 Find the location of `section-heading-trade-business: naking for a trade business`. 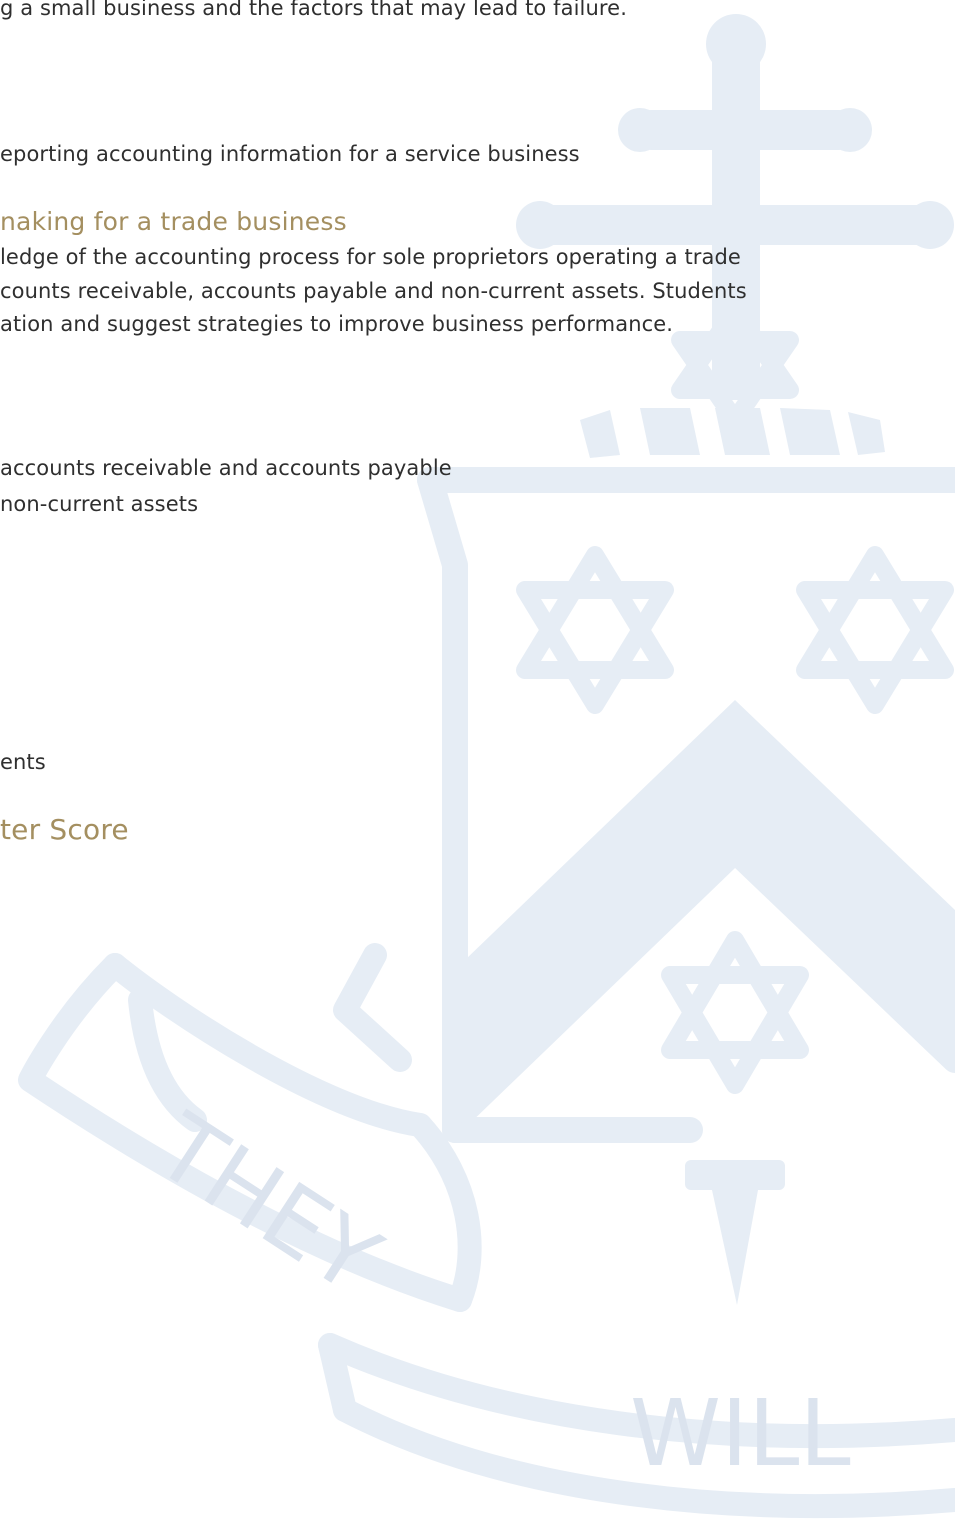

section-heading-trade-business: naking for a trade business is located at coordinates (173, 221).